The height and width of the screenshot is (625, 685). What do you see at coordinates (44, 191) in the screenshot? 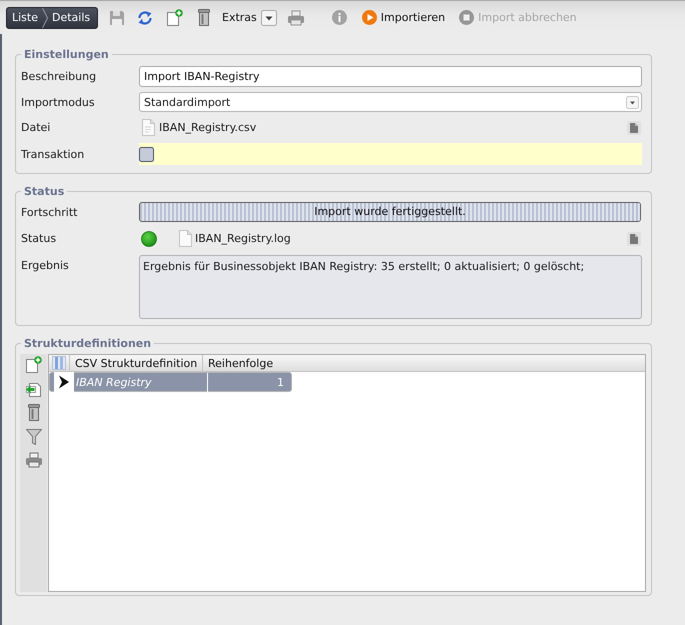
I see `section-heading: Status` at bounding box center [44, 191].